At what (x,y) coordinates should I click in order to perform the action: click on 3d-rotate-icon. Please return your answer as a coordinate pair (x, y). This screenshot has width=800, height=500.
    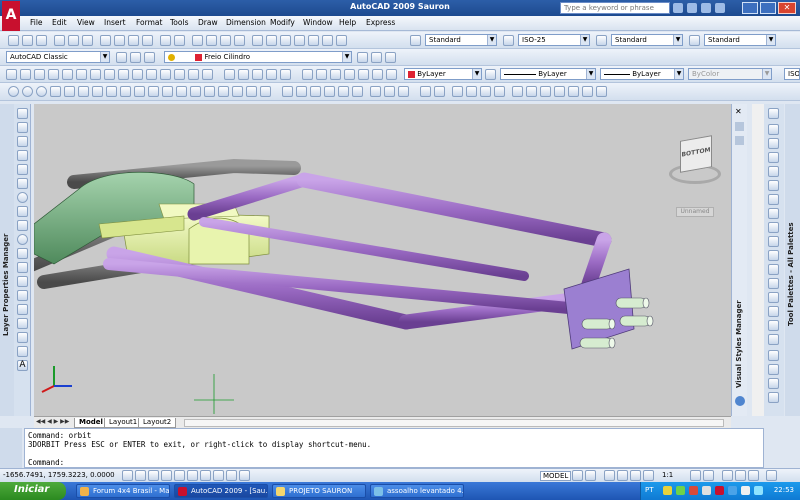
    Looking at the image, I should click on (559, 91).